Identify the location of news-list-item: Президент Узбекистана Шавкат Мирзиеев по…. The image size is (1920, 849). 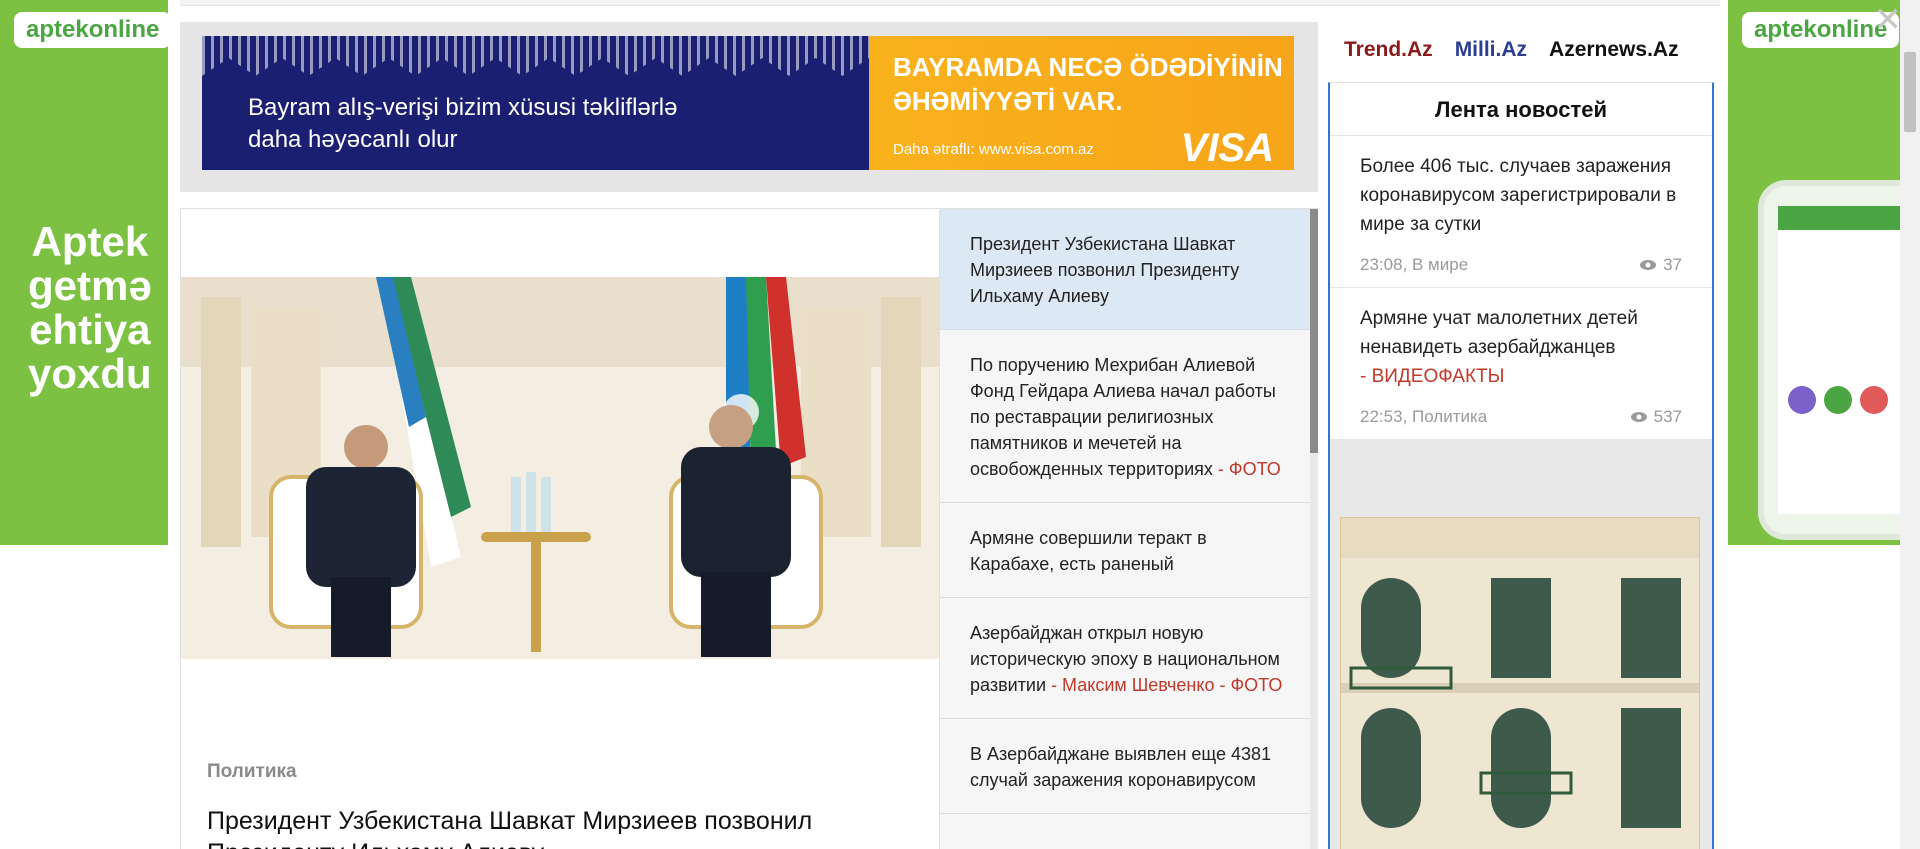
(1129, 269).